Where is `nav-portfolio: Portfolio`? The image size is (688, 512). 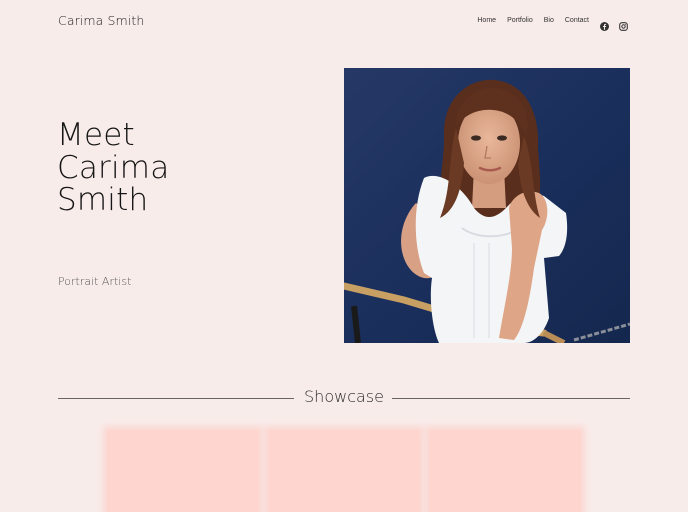
nav-portfolio: Portfolio is located at coordinates (520, 20).